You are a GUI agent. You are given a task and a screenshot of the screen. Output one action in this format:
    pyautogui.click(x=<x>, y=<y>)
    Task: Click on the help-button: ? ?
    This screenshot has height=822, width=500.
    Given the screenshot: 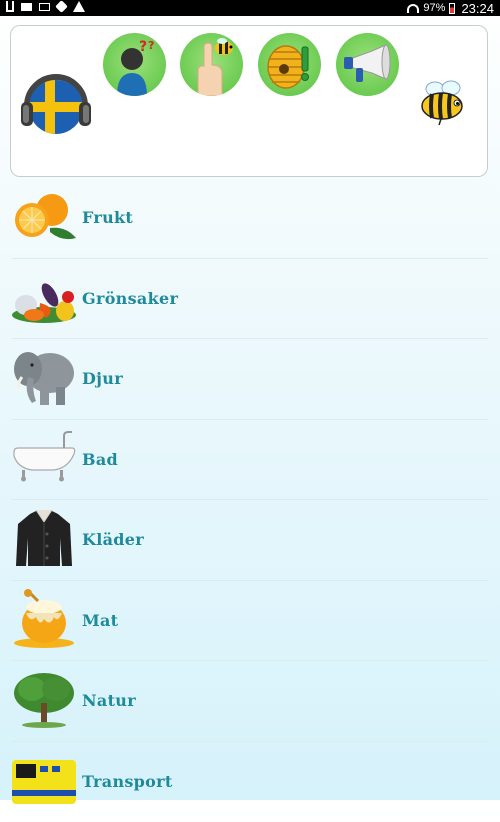 What is the action you would take?
    pyautogui.click(x=134, y=64)
    